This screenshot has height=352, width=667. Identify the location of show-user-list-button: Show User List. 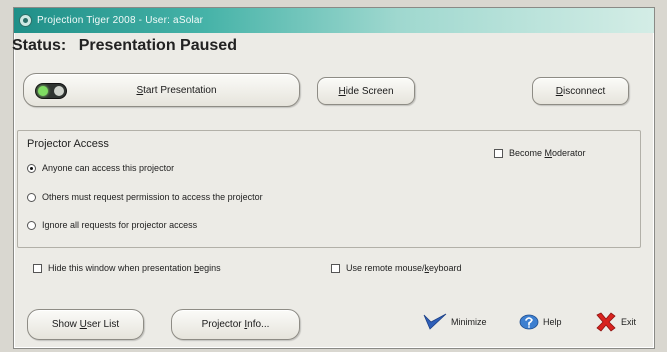
(85, 324).